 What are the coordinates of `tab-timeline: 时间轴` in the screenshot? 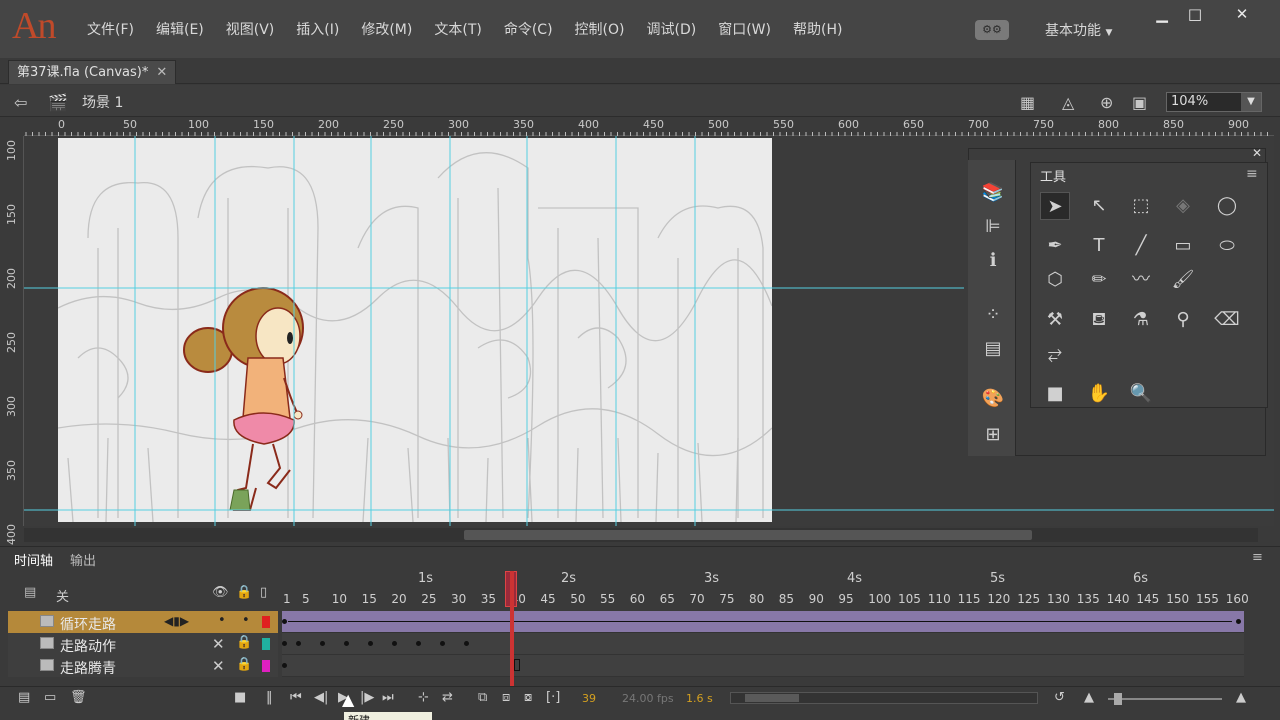 It's located at (33, 559).